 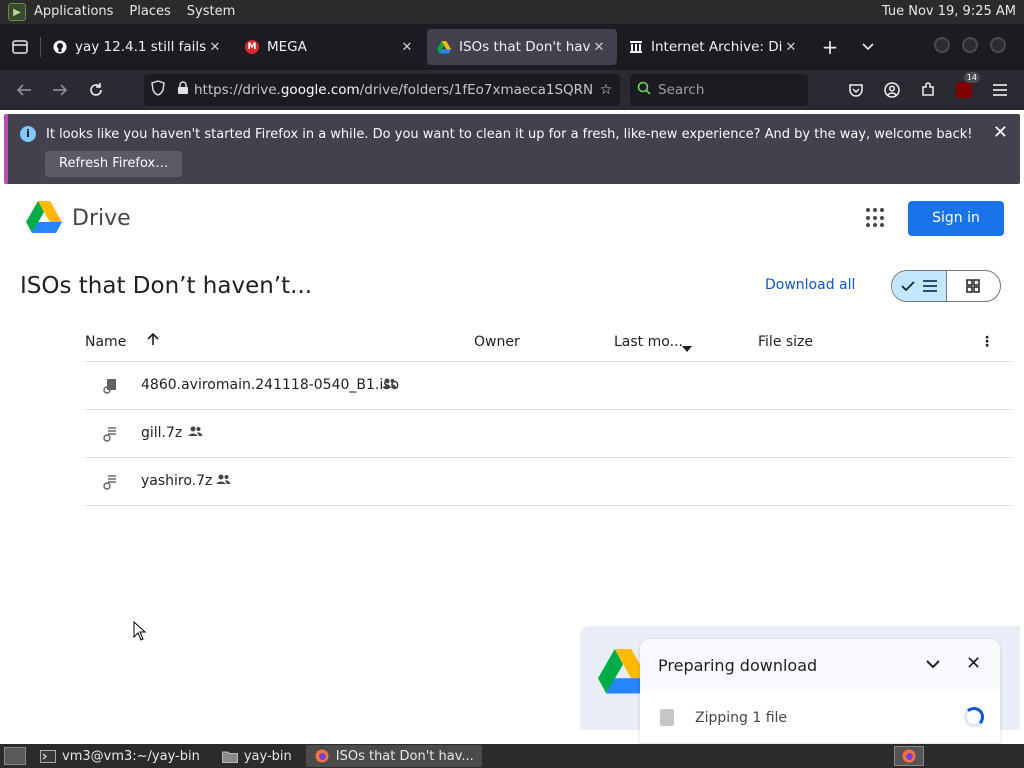 I want to click on download-status-text: Zipping 1 file, so click(x=741, y=718).